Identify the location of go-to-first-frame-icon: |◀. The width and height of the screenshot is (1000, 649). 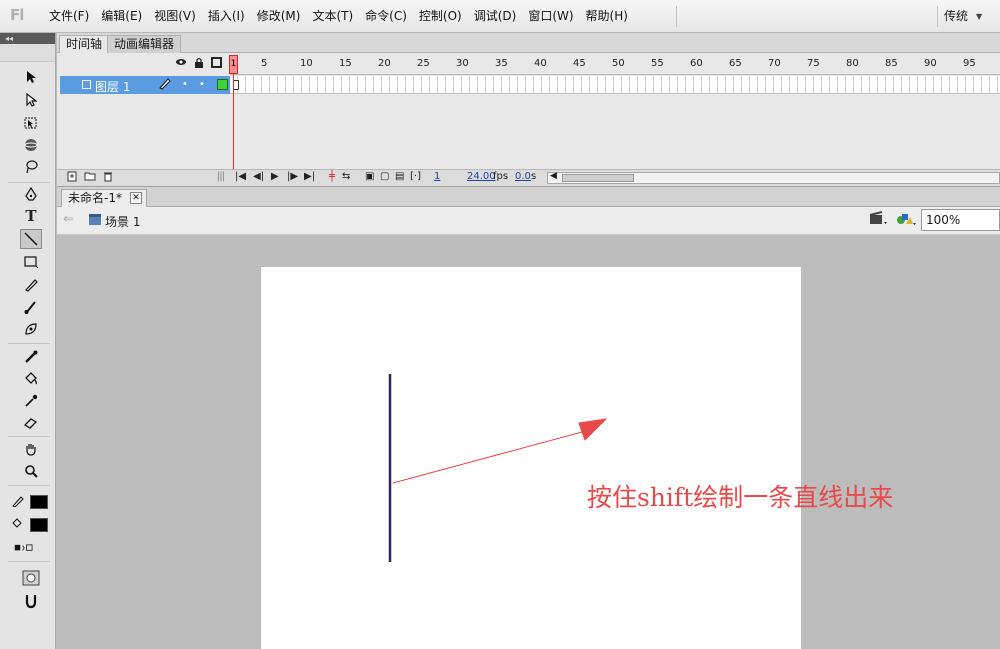
(240, 176).